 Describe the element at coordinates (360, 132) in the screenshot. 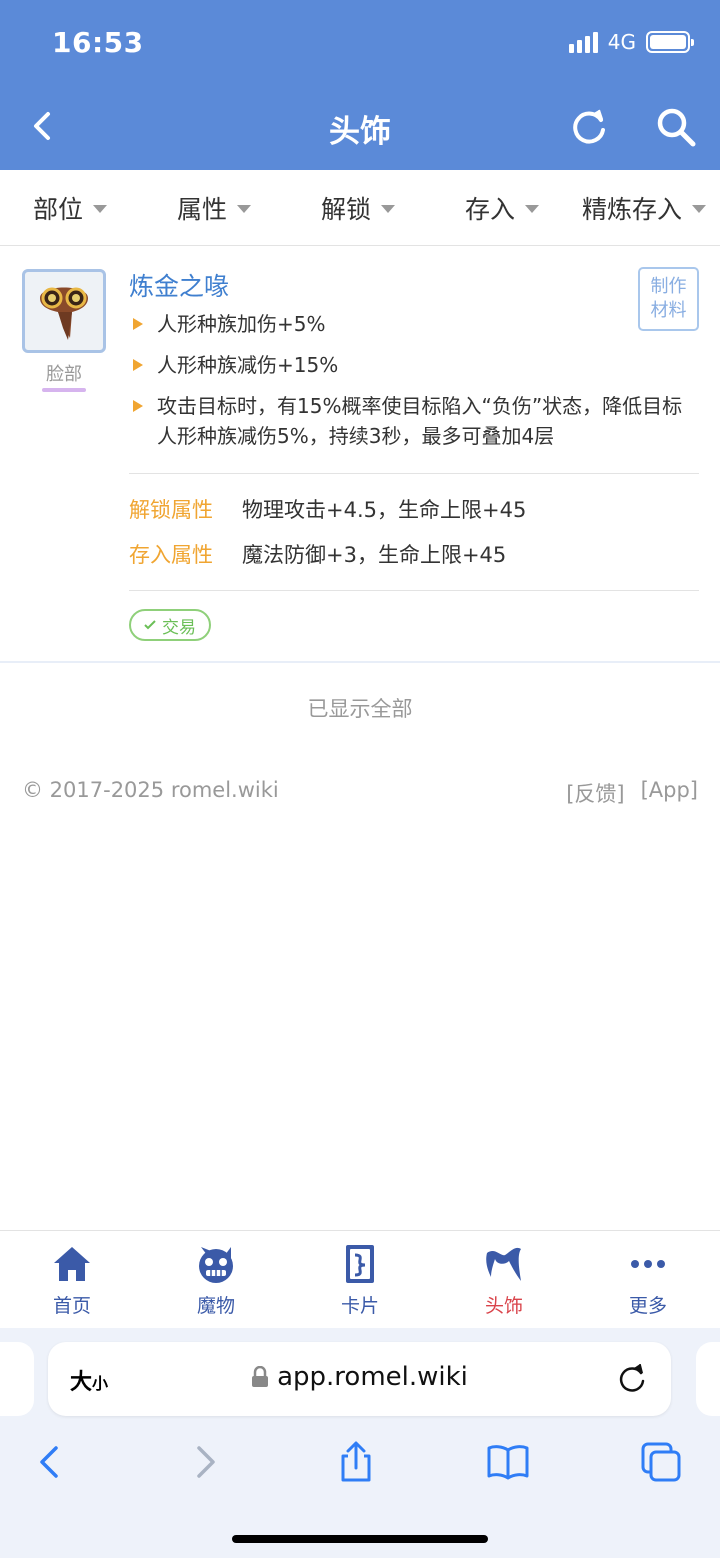

I see `page-title: 头饰` at that location.